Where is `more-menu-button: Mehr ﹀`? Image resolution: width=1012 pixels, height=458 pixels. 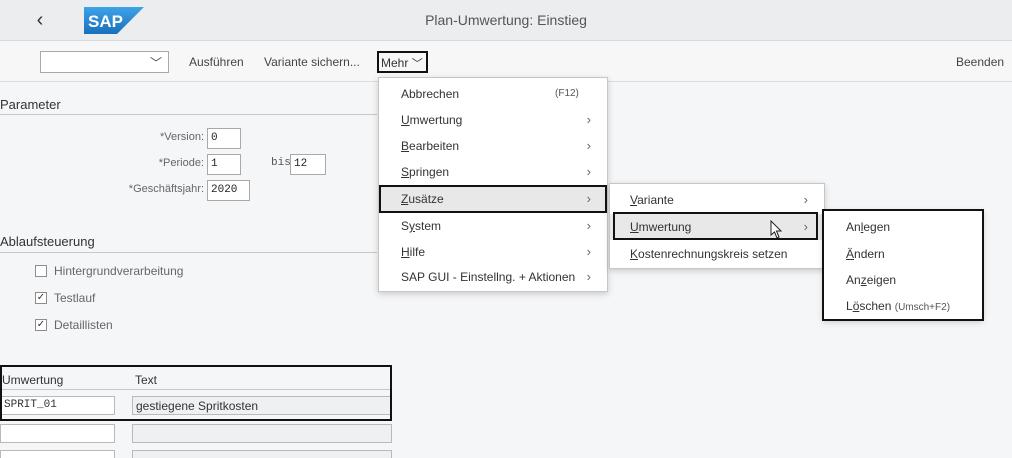
more-menu-button: Mehr ﹀ is located at coordinates (402, 62).